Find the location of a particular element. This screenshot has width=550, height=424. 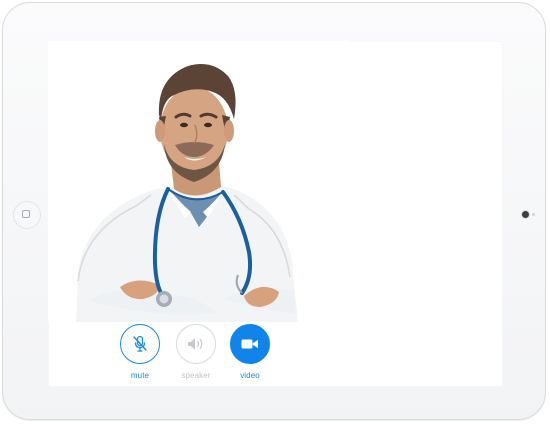

video-label: video is located at coordinates (250, 375).